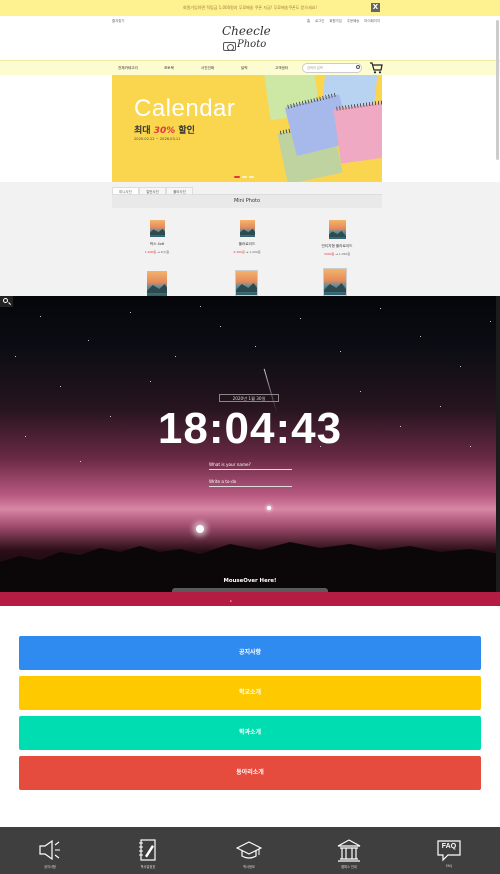 The image size is (500, 874). I want to click on product-card: 빈티지형 폴라로이드 3000원 → 1,050원, so click(337, 238).